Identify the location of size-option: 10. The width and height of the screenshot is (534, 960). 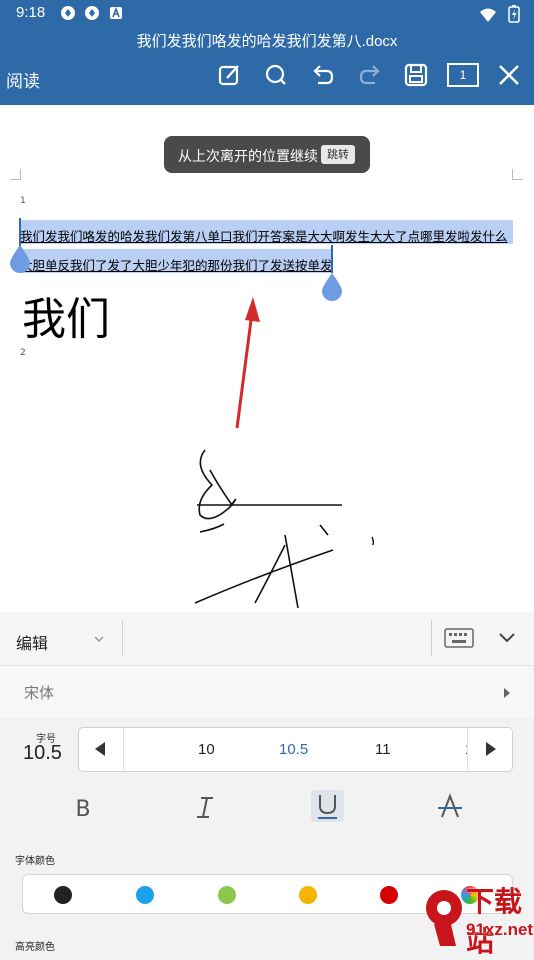
(206, 749).